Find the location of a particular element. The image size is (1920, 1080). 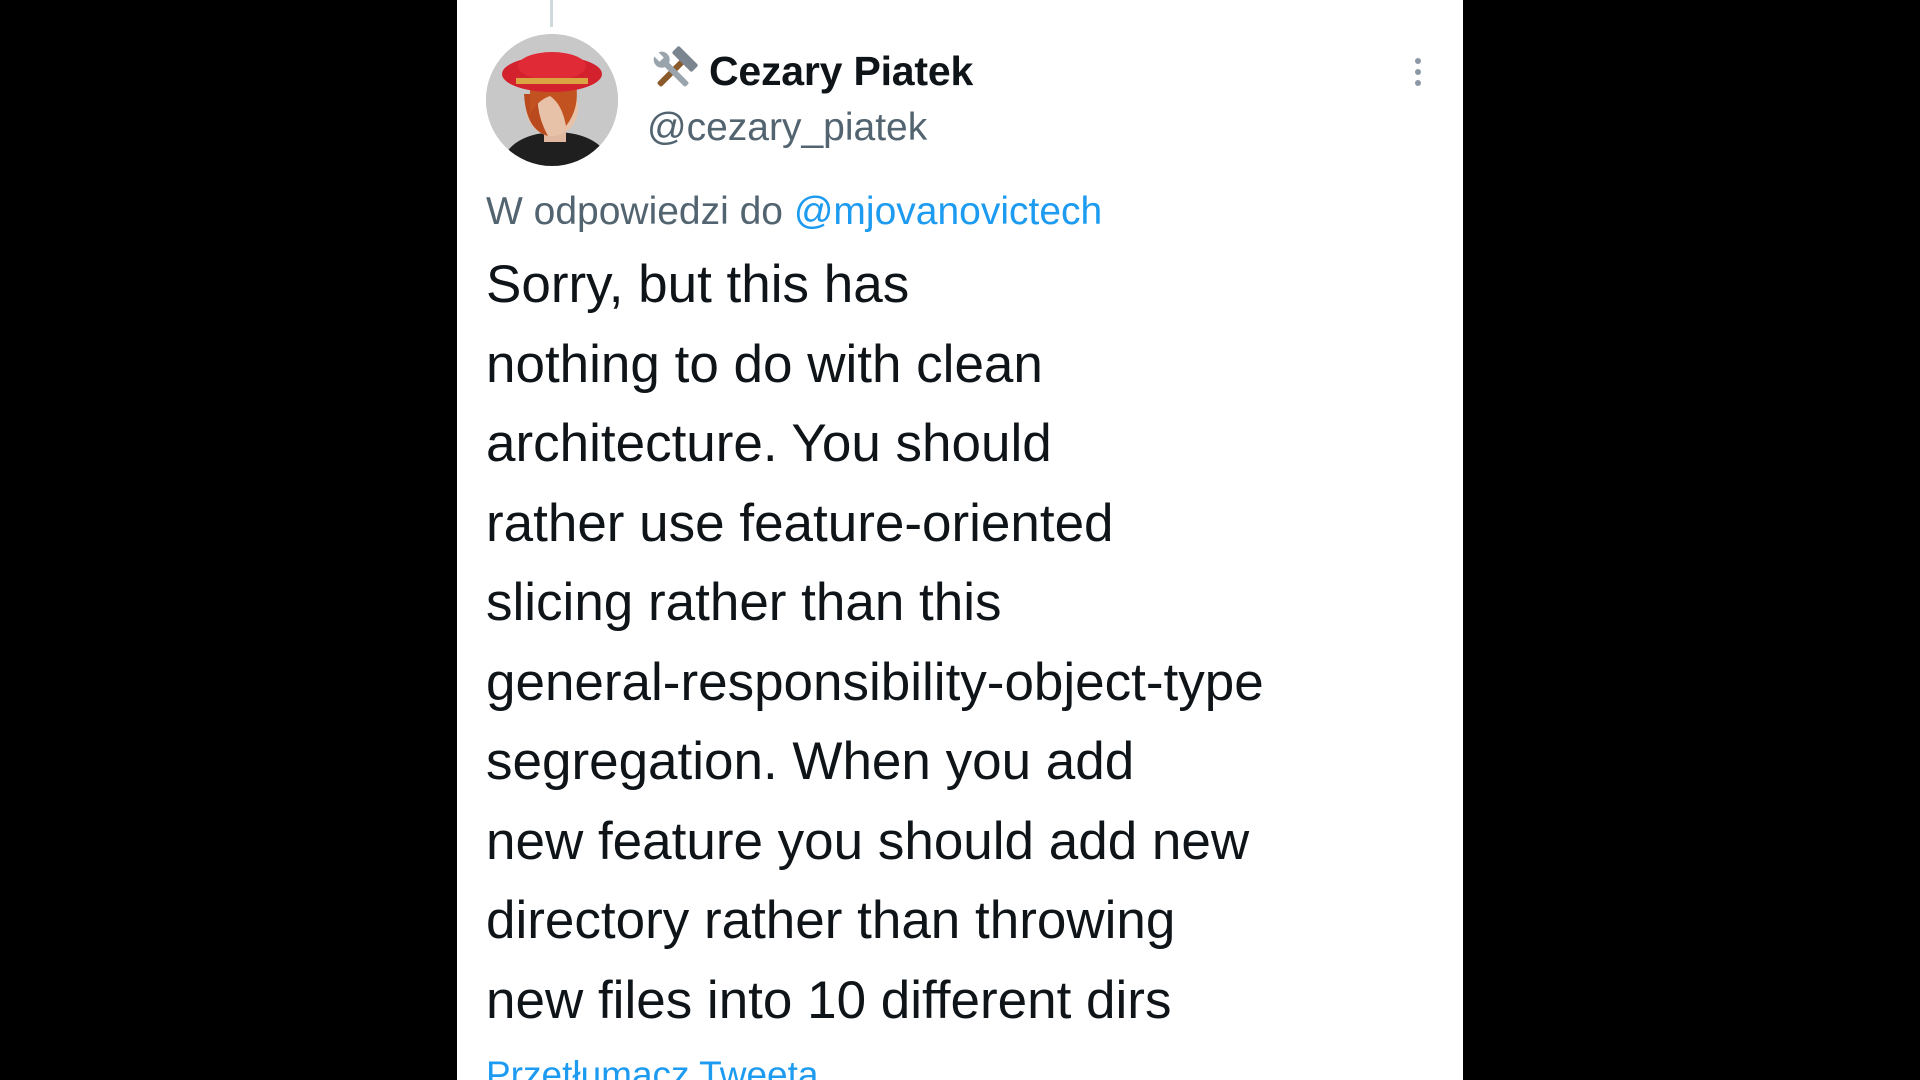

translate-tweet-link: Przetłumacz Tweeta is located at coordinates (652, 1067).